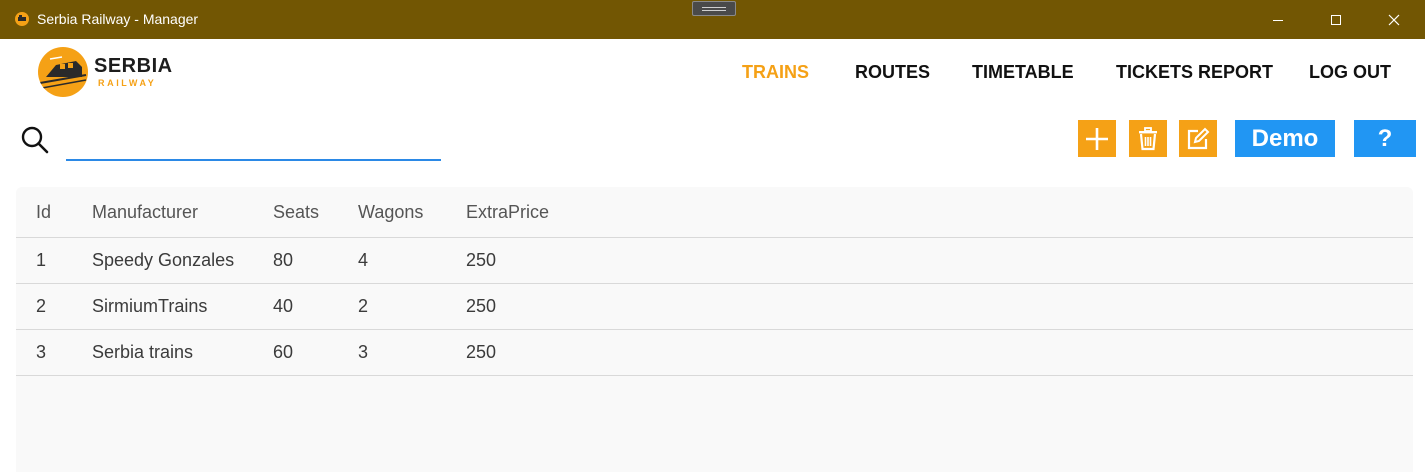 This screenshot has height=472, width=1425. Describe the element at coordinates (892, 72) in the screenshot. I see `nav-routes: ROUTES` at that location.